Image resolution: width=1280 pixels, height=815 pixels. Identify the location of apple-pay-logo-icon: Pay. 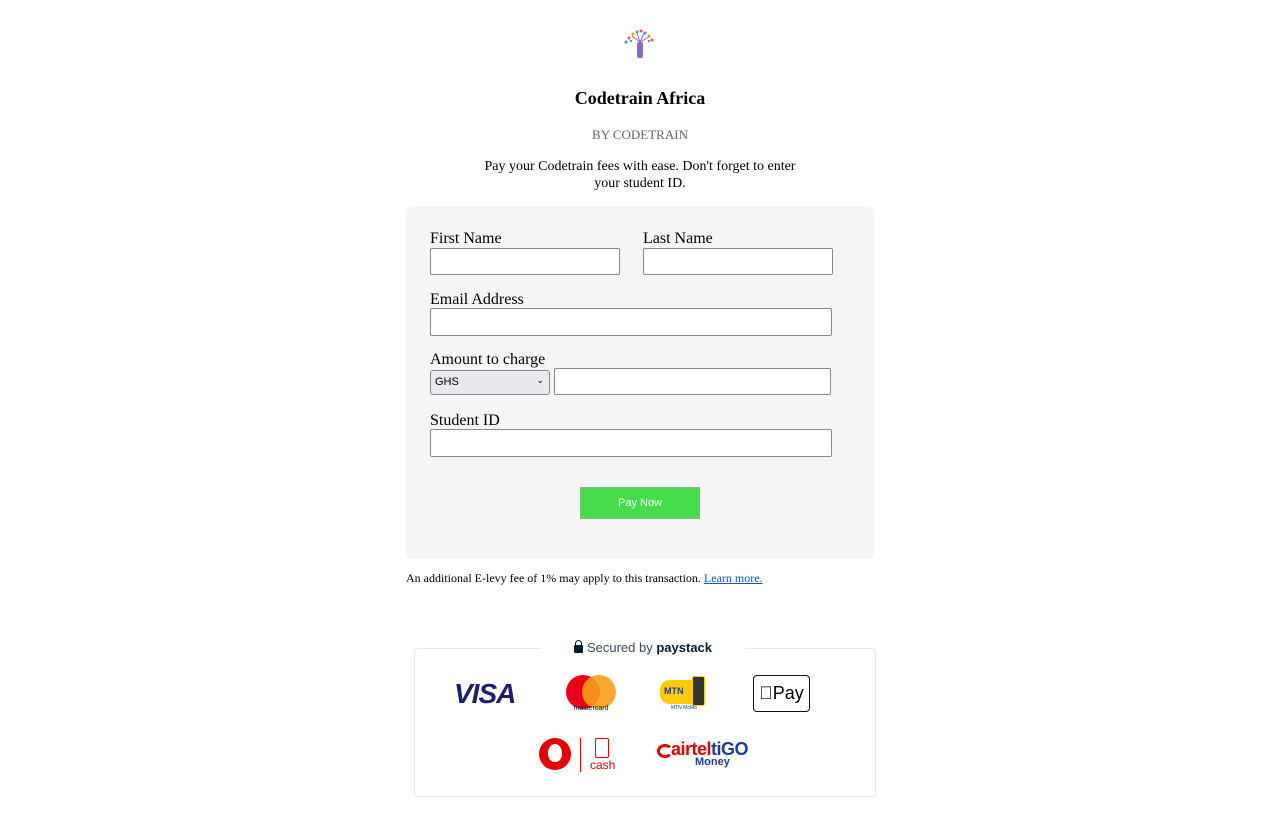
(781, 693).